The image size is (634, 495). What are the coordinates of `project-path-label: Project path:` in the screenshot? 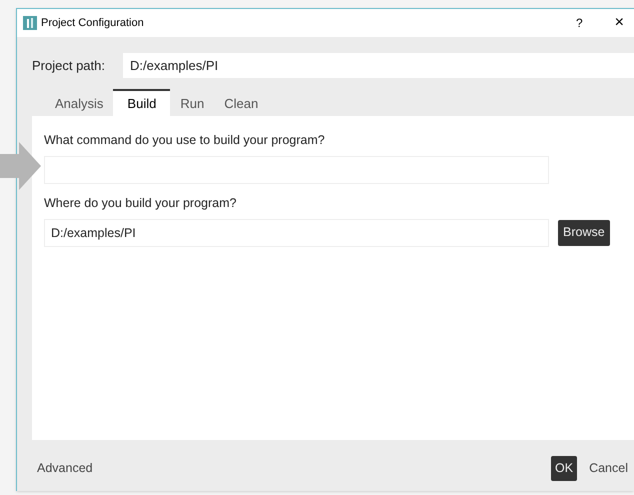 It's located at (69, 65).